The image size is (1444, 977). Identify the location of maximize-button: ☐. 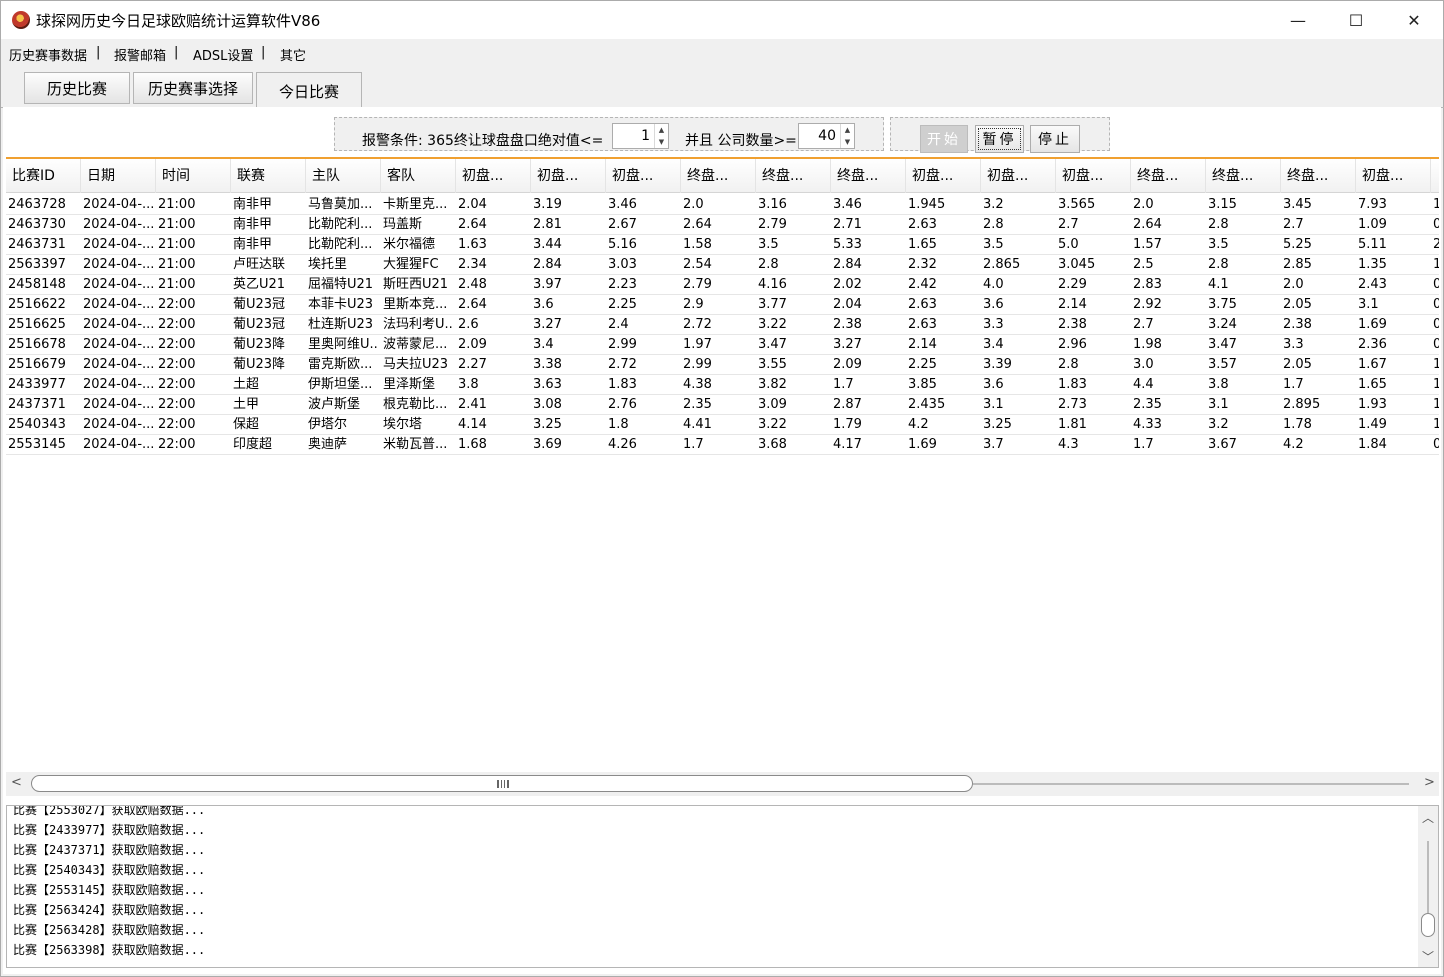
(1356, 20).